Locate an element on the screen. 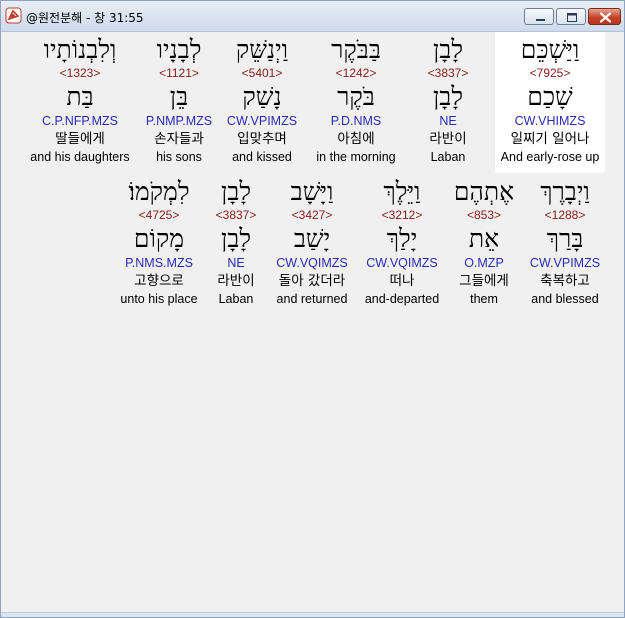  minimize-icon is located at coordinates (540, 20).